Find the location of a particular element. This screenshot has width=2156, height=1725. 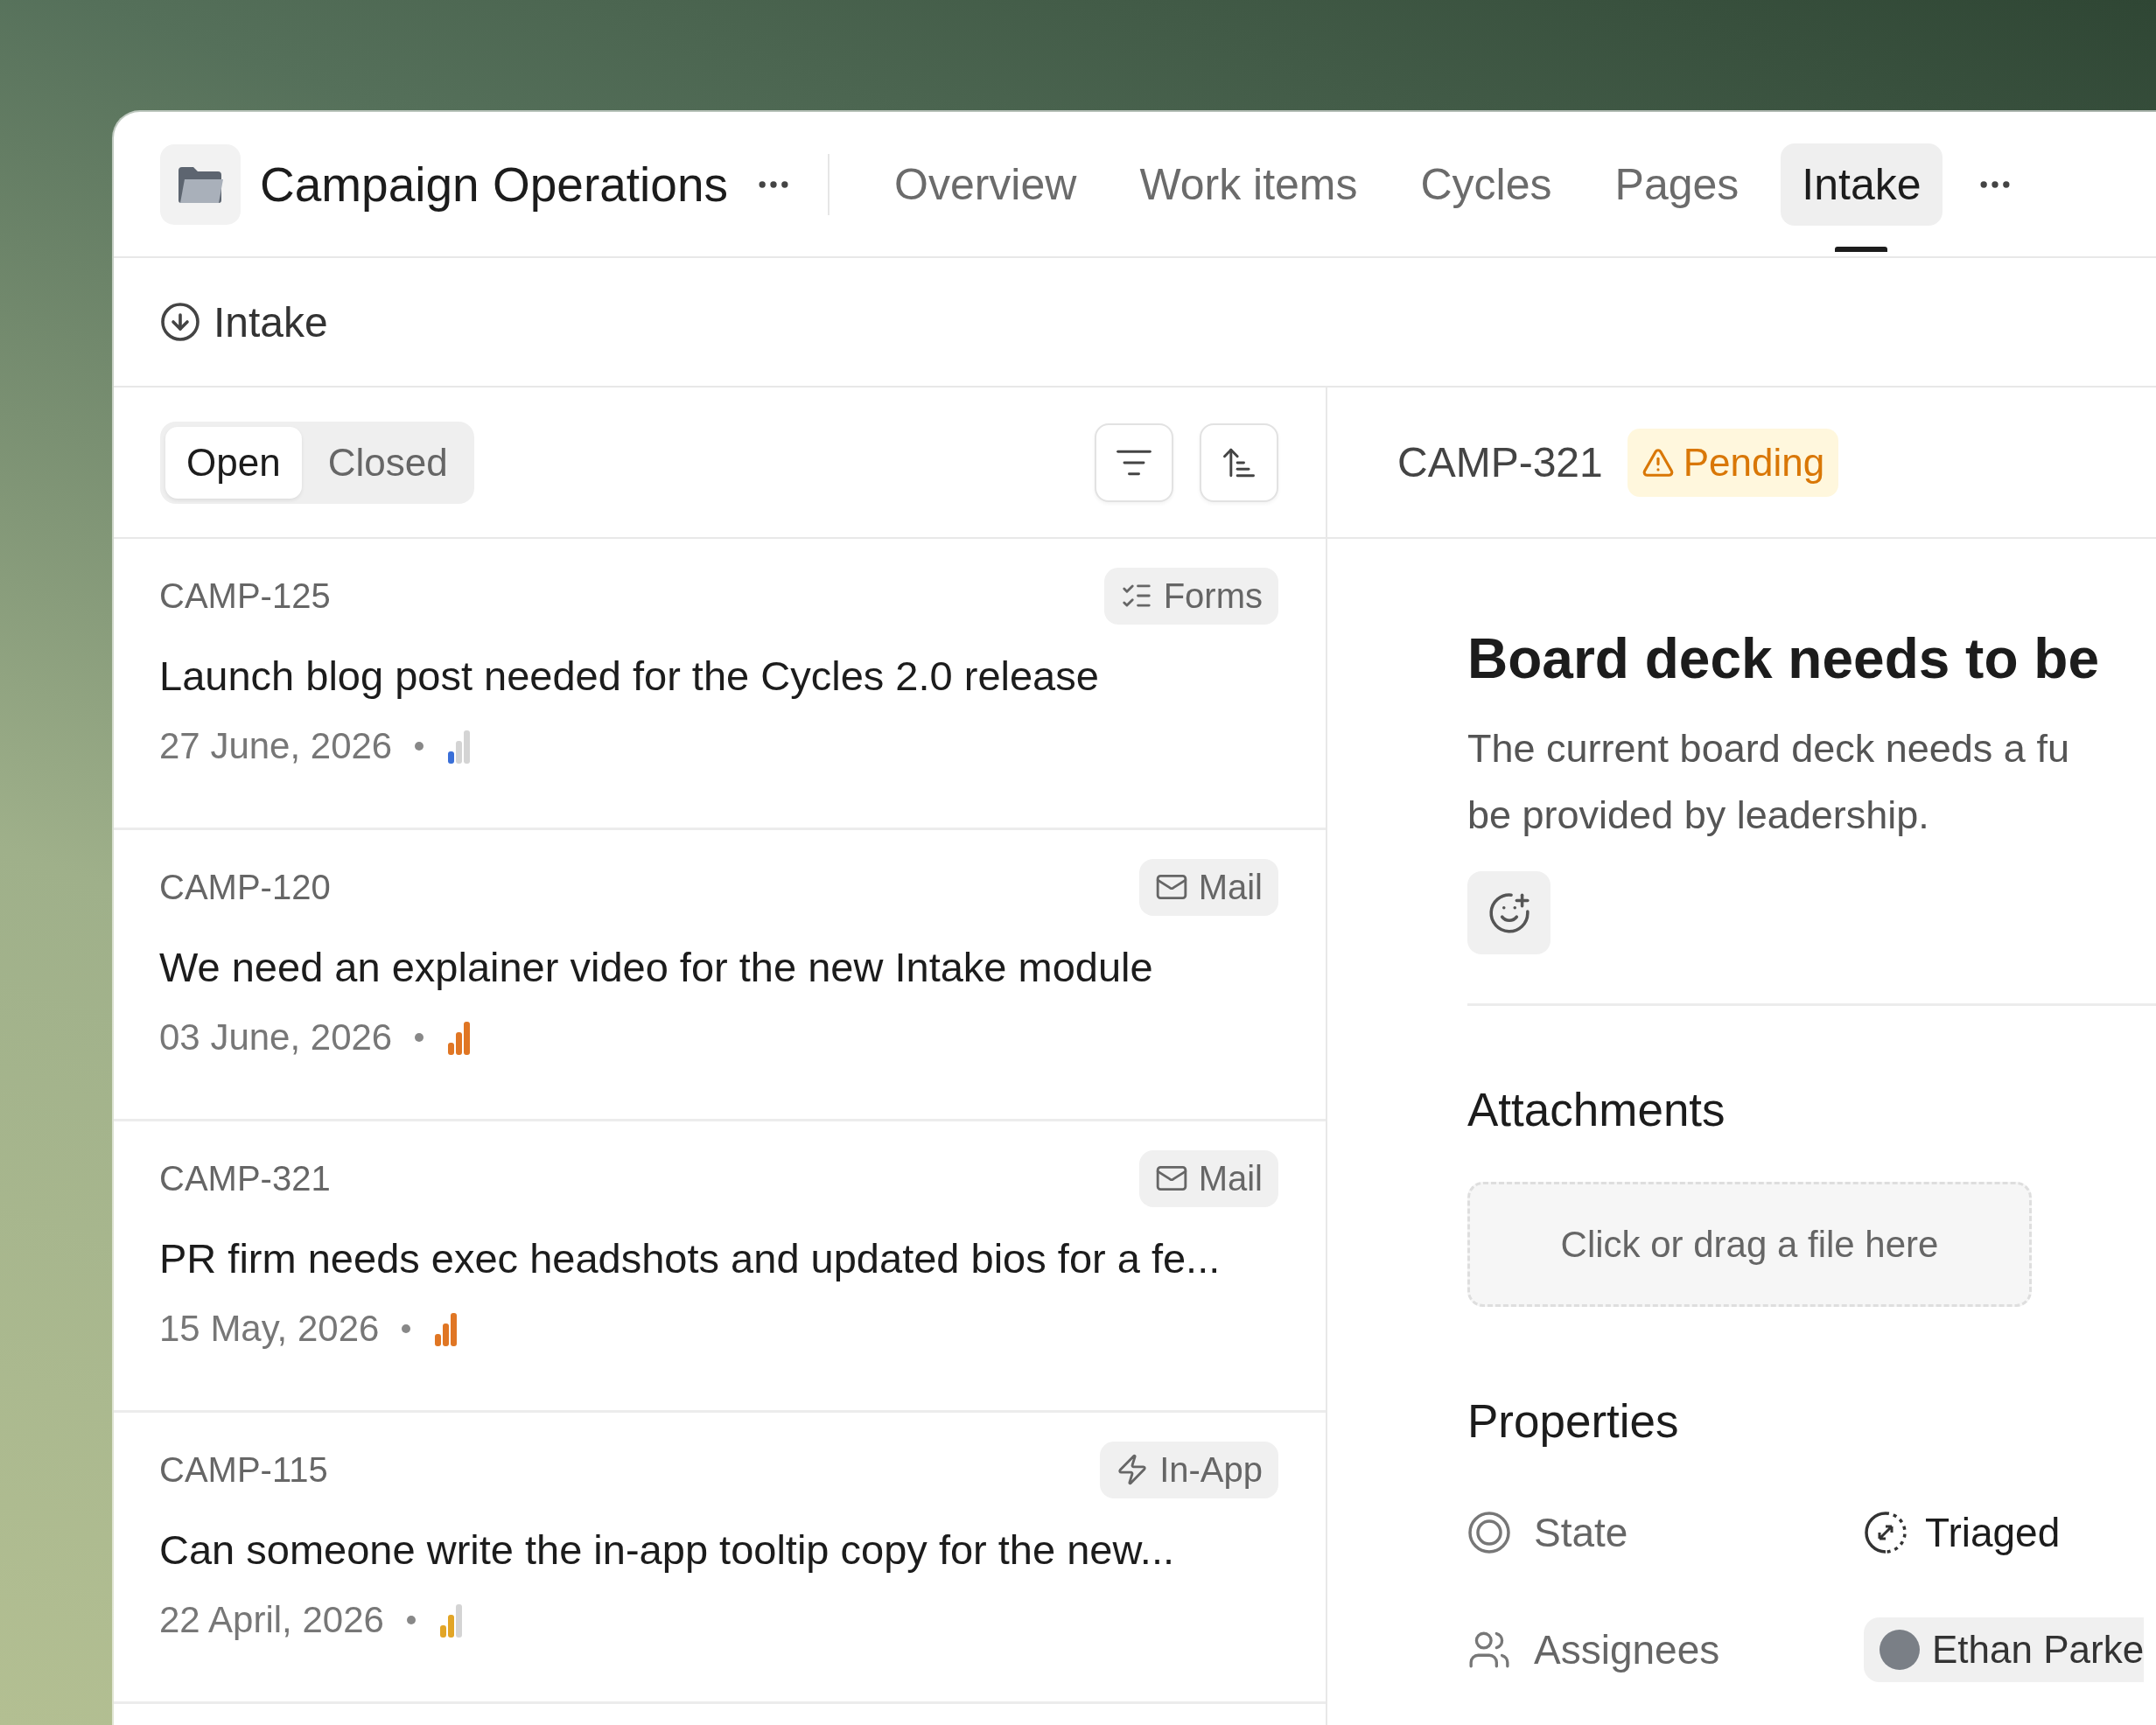

source-tag: Forms is located at coordinates (1190, 596).